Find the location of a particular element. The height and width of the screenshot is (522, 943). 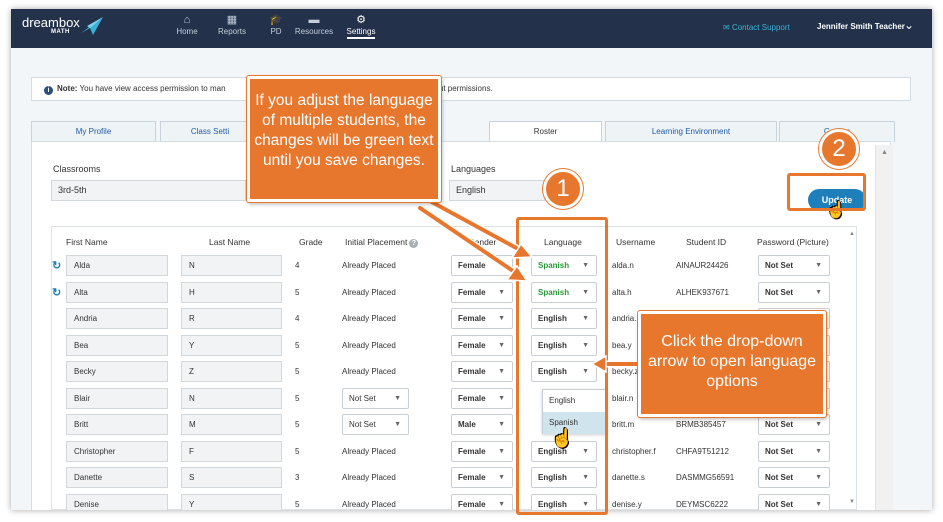

chevron-down-icon: ⌄ is located at coordinates (909, 25).